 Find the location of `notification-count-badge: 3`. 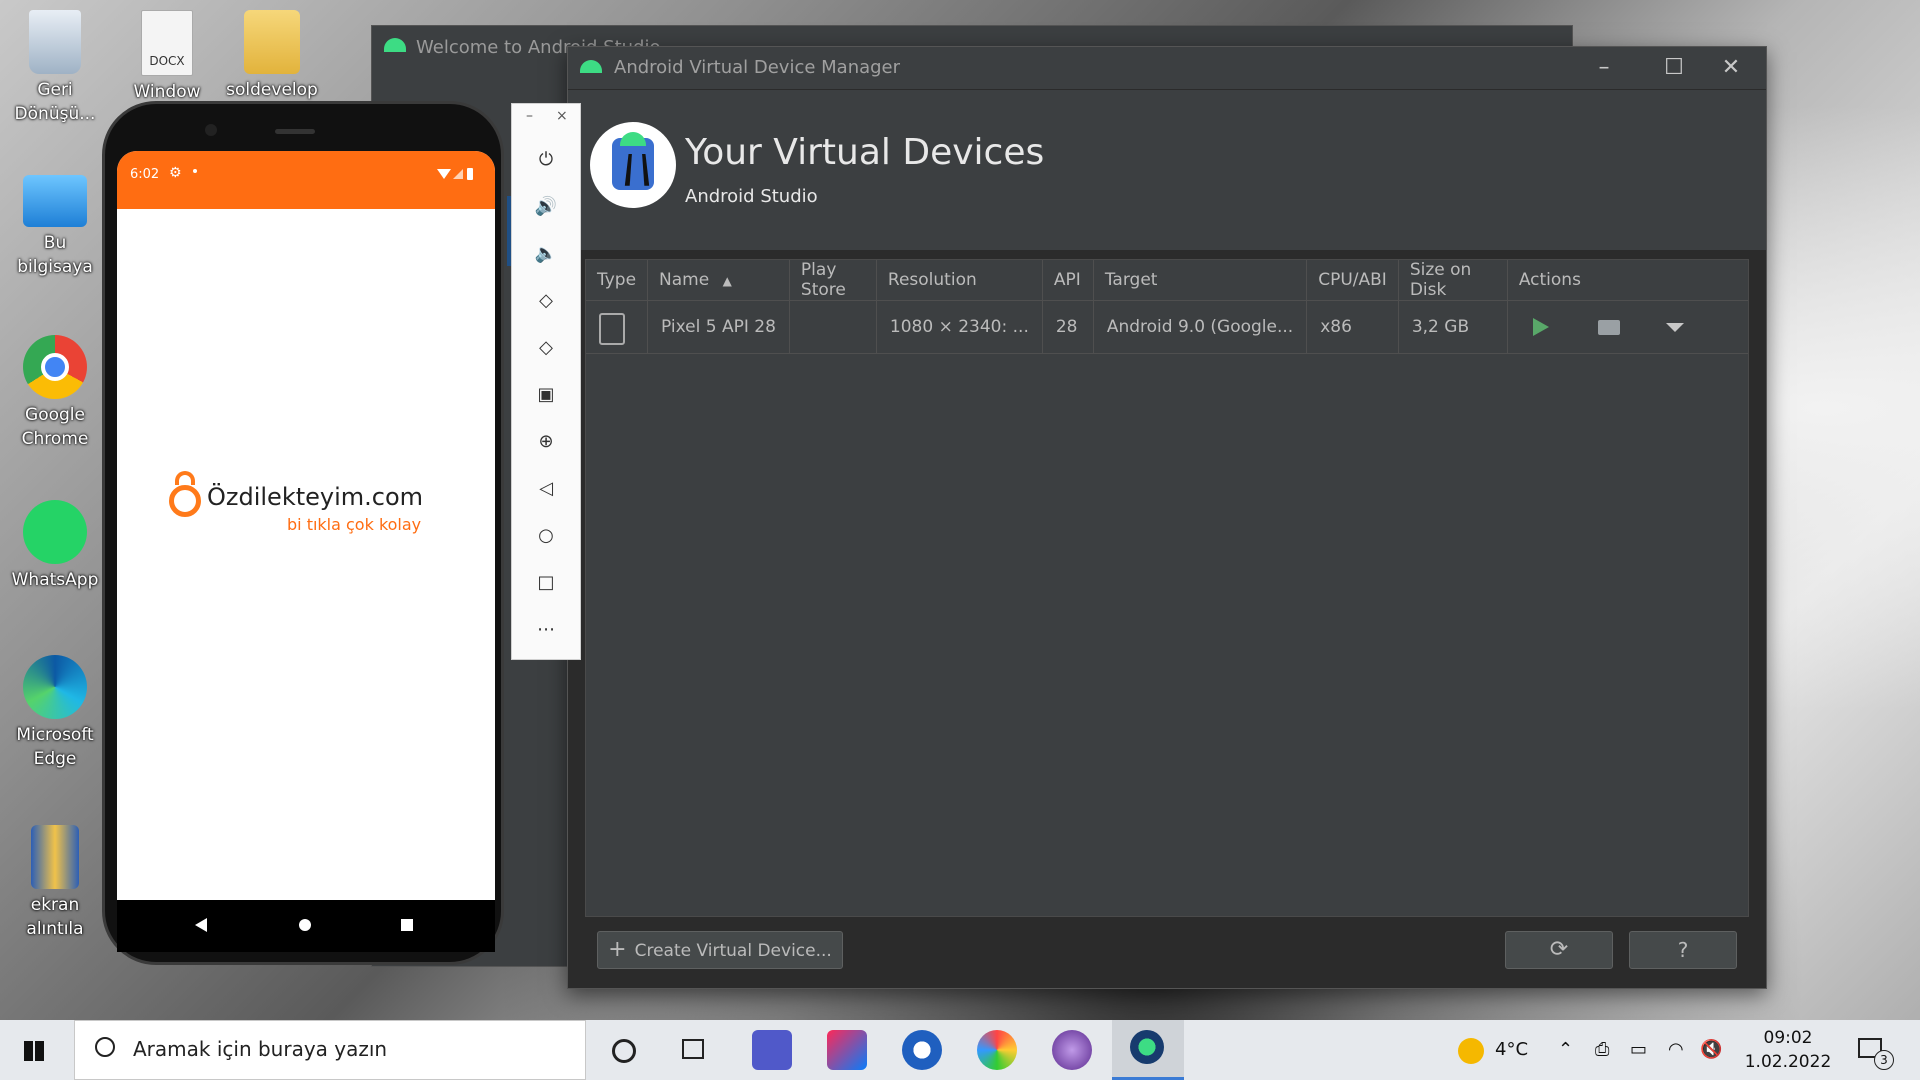

notification-count-badge: 3 is located at coordinates (1884, 1060).